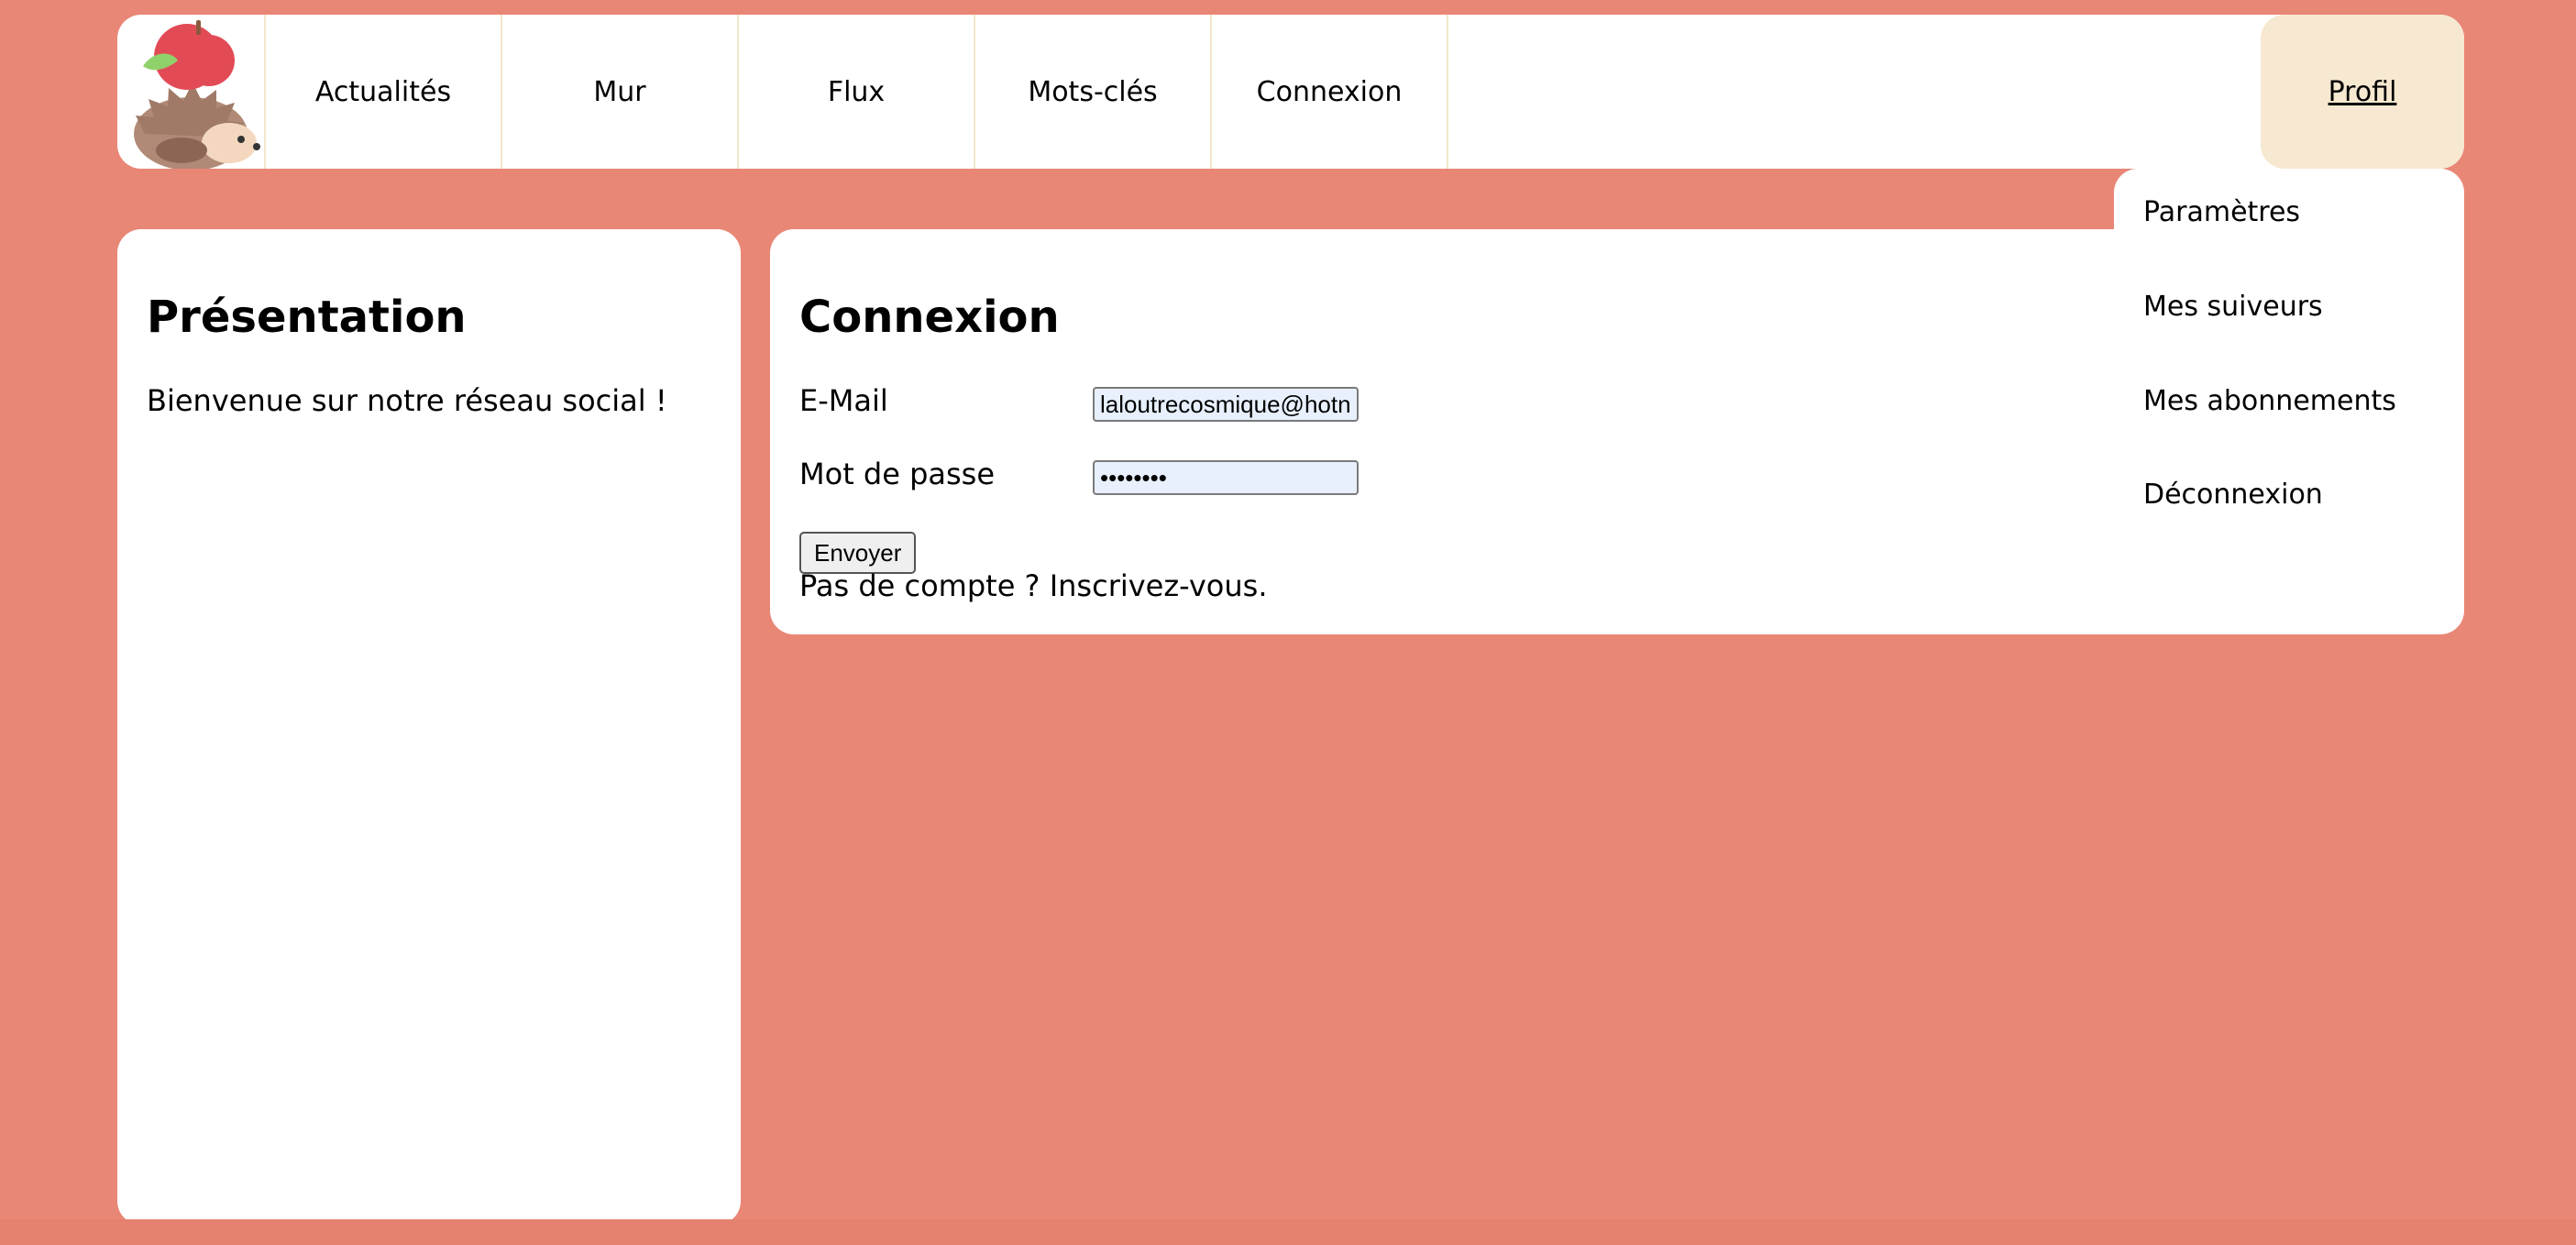 The image size is (2576, 1245). Describe the element at coordinates (897, 474) in the screenshot. I see `password-label: Mot de passe` at that location.